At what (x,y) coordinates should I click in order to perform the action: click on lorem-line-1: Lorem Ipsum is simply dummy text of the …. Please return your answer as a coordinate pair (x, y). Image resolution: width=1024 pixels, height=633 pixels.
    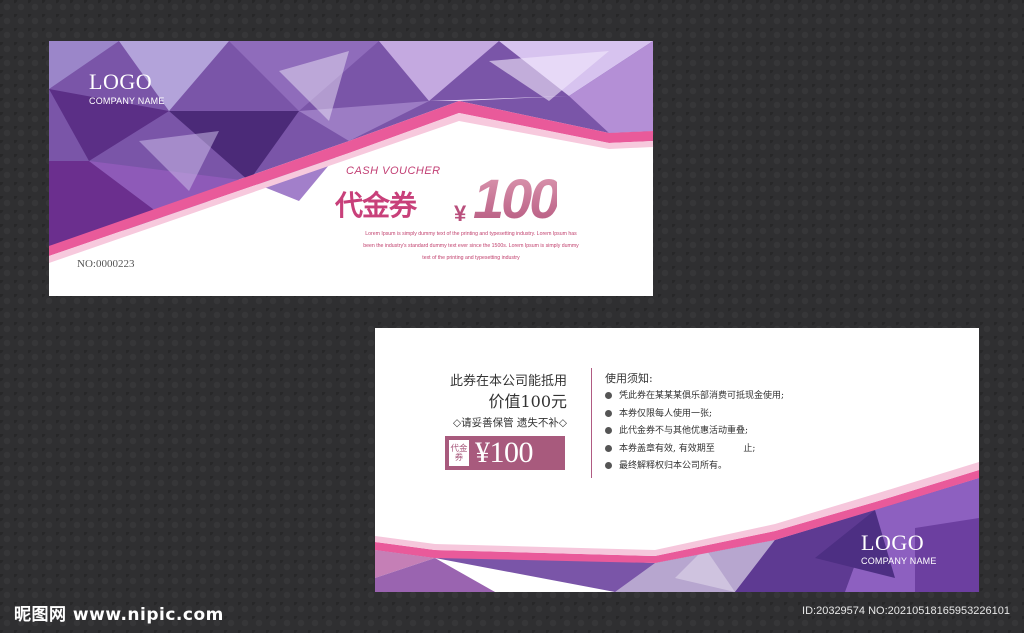
    Looking at the image, I should click on (471, 234).